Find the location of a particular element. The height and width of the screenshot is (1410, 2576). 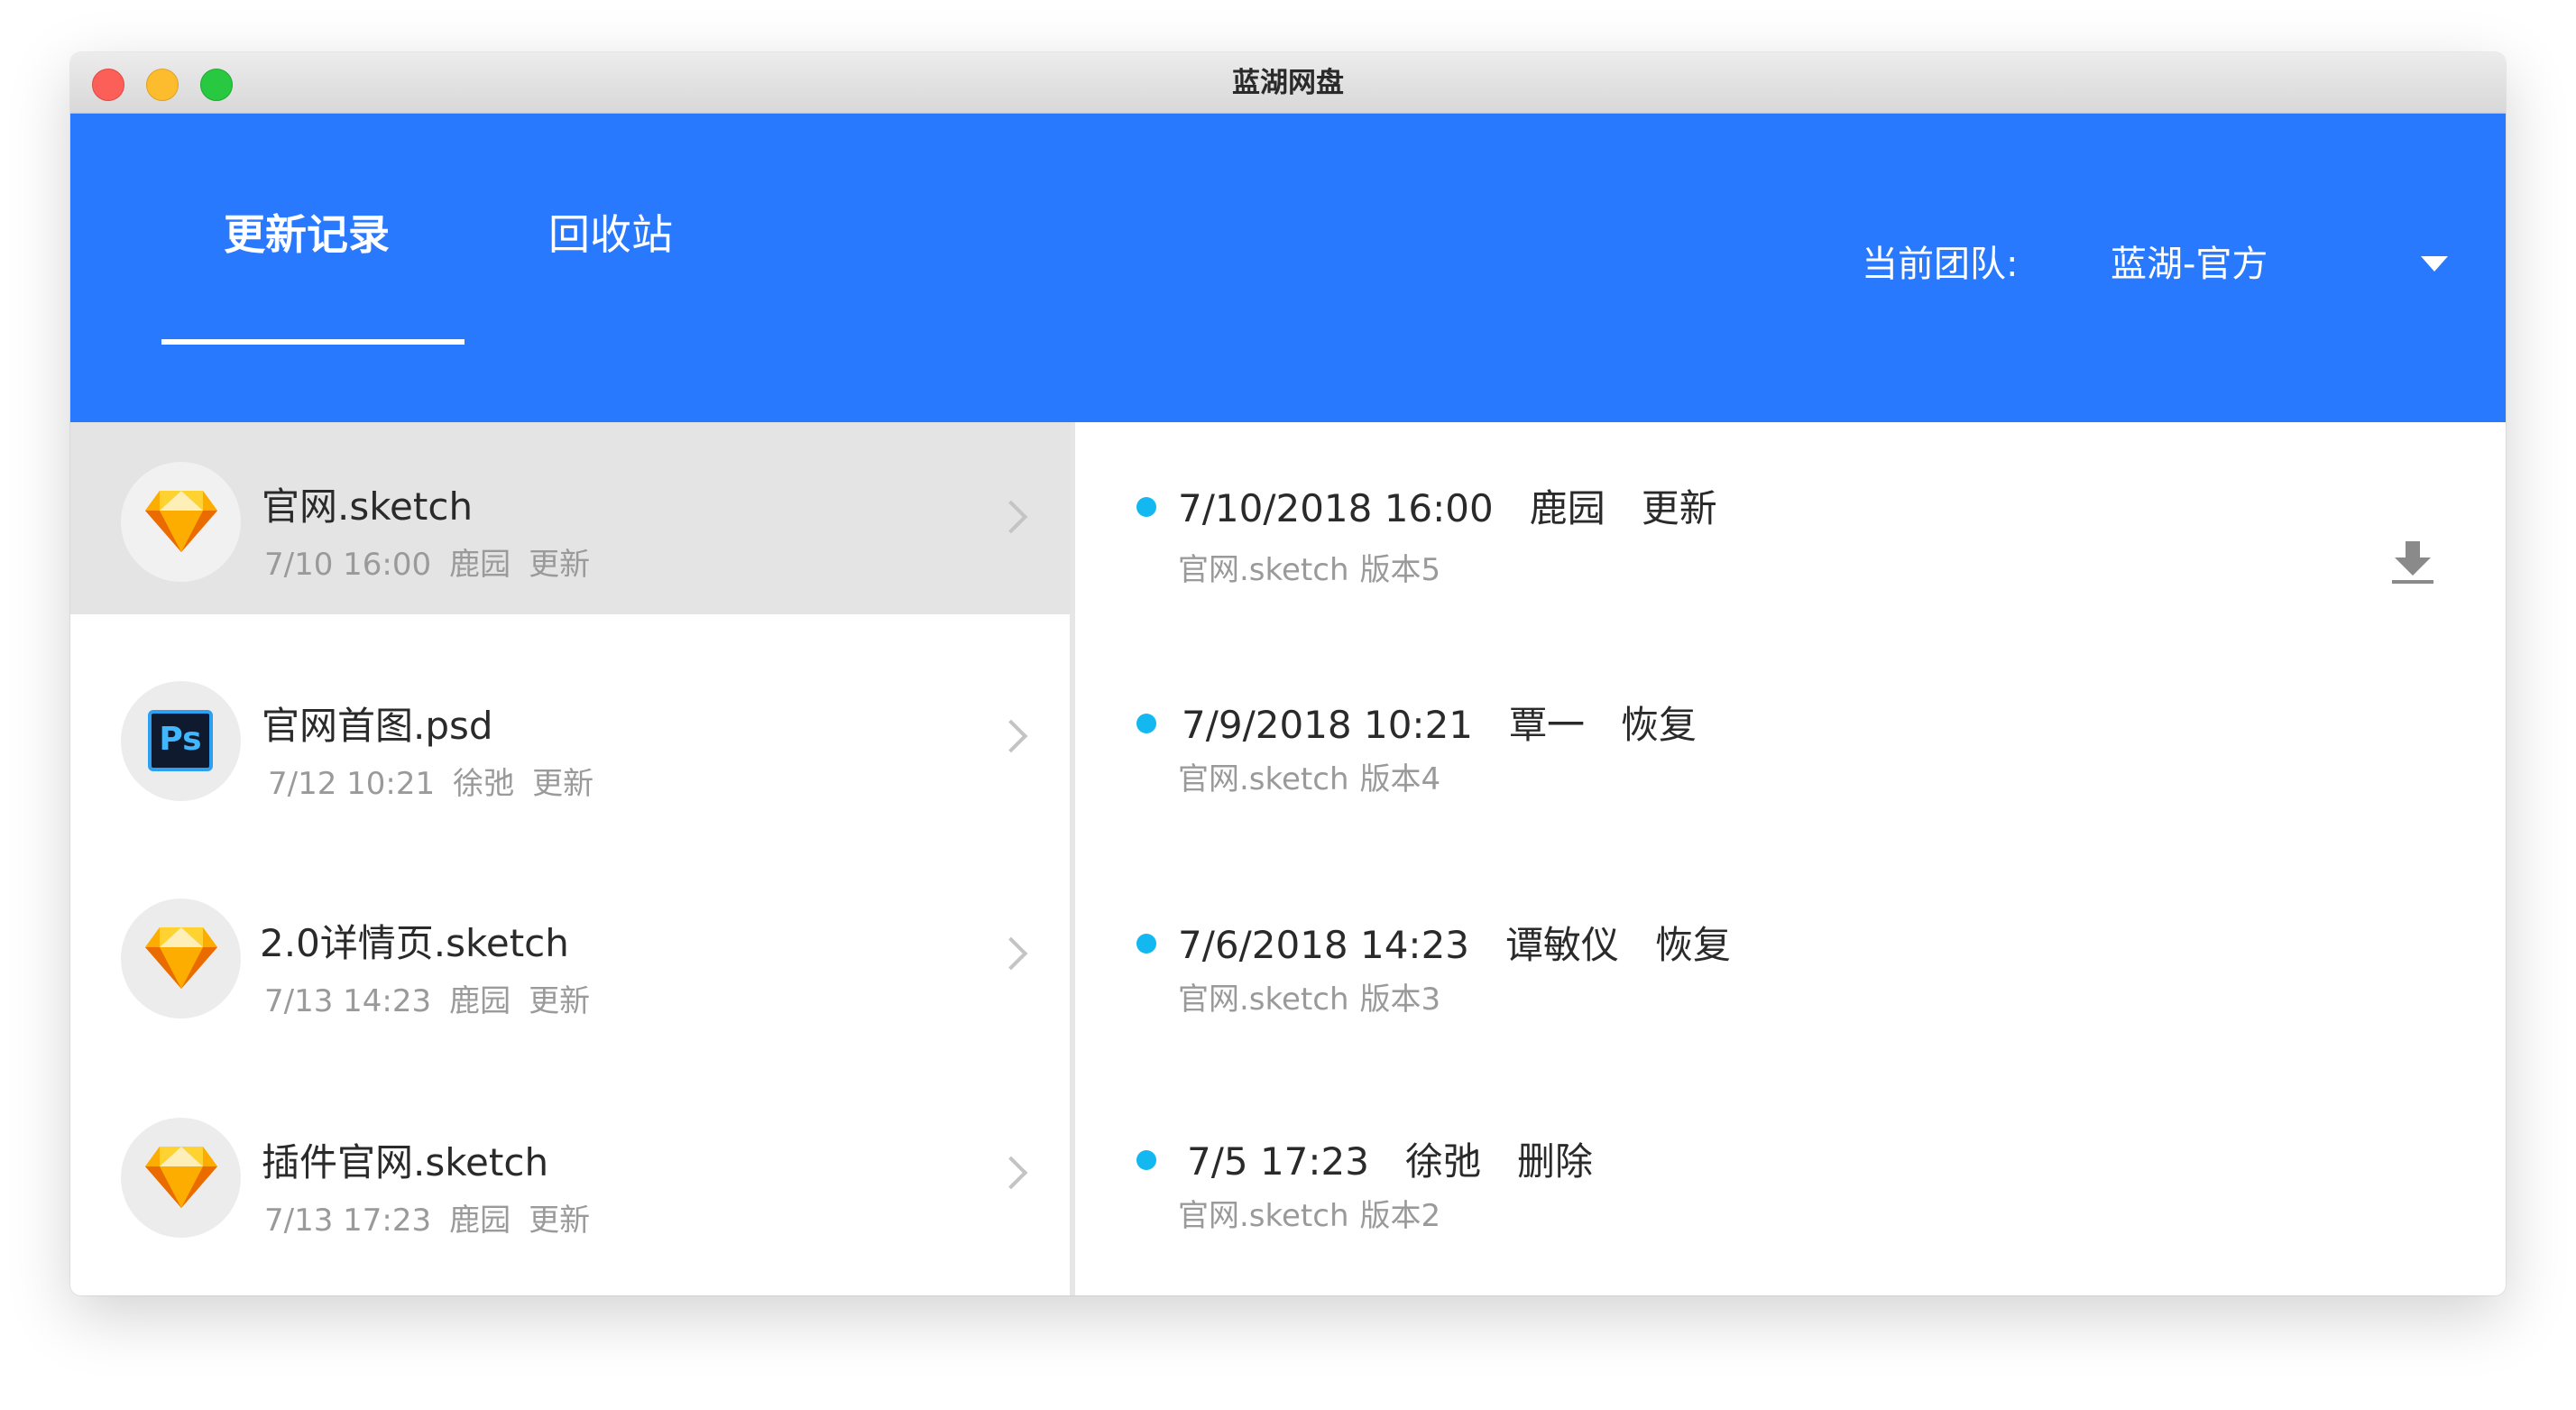

history-action: 更新 is located at coordinates (1679, 508).